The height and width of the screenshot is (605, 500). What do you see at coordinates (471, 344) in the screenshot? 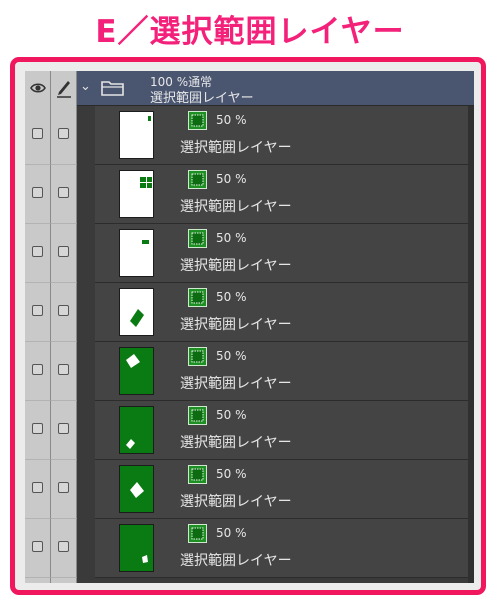
I see `scrollbar` at bounding box center [471, 344].